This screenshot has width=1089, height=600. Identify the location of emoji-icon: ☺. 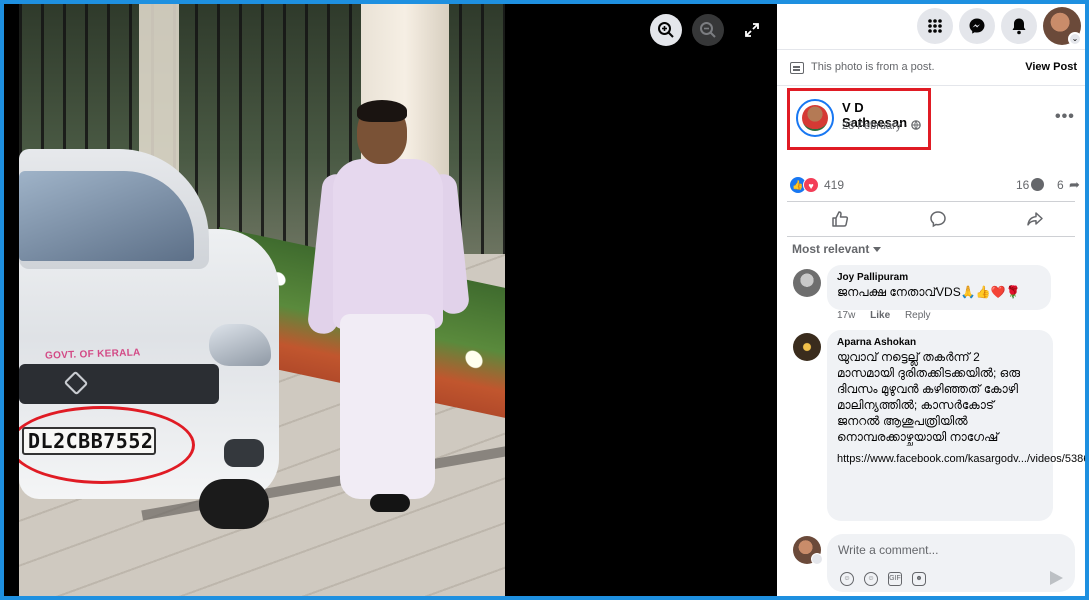
(871, 579).